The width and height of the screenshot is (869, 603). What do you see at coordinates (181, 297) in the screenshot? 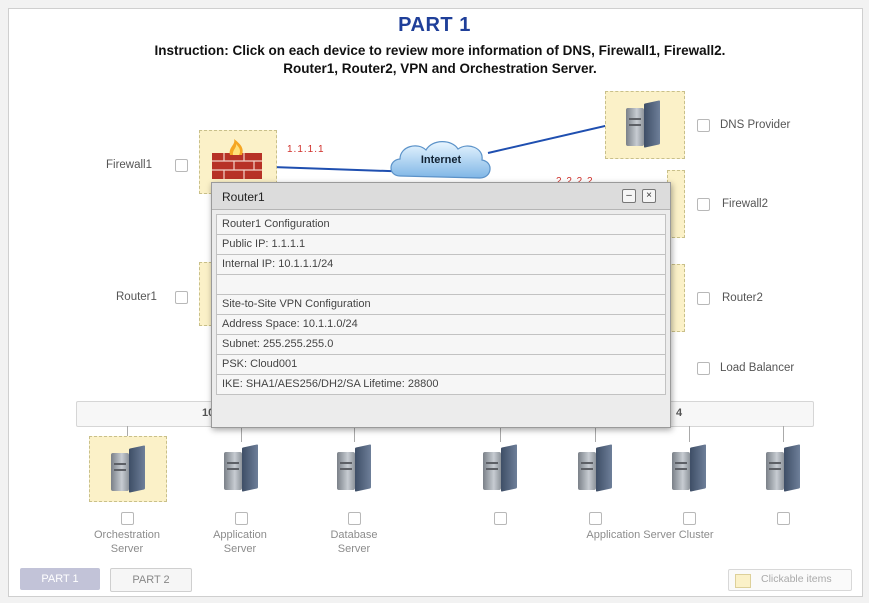
I see `router1-checkbox` at bounding box center [181, 297].